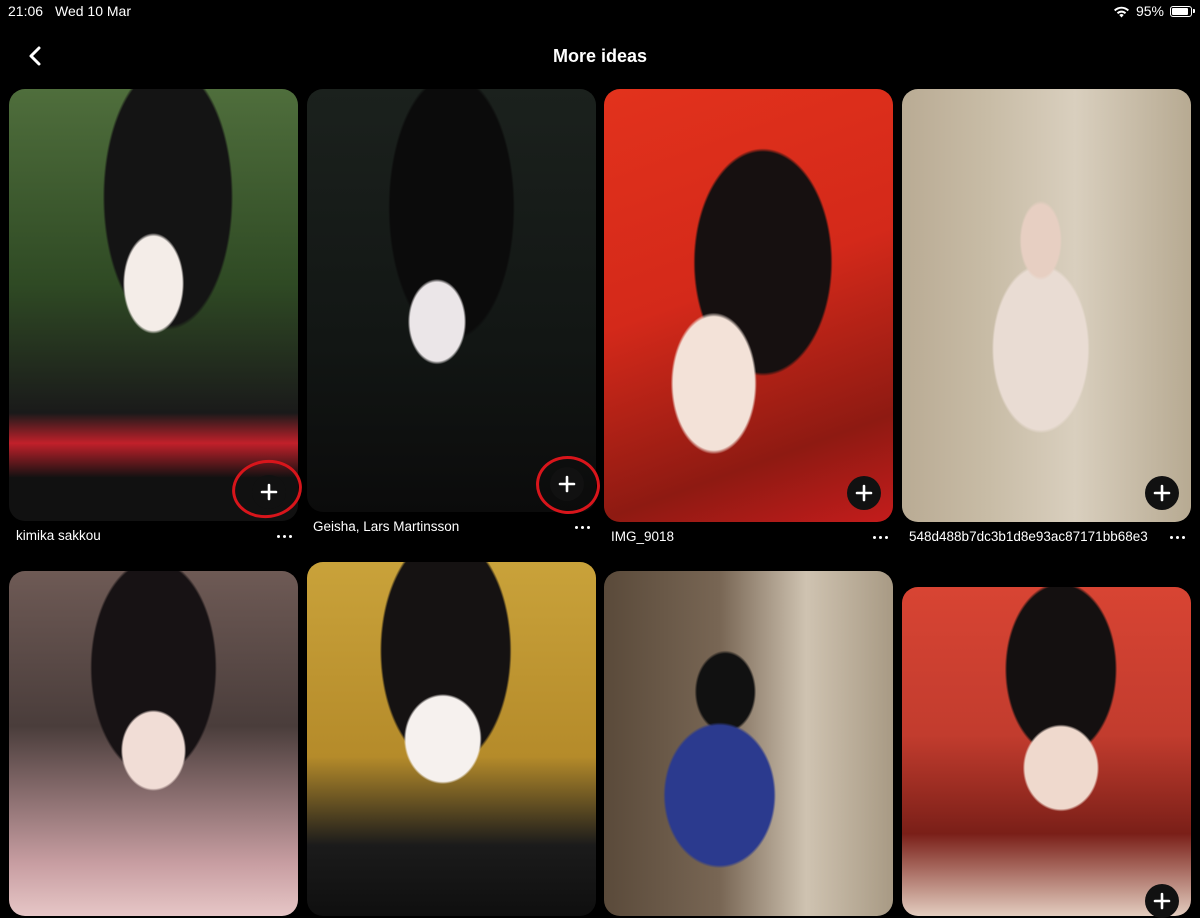 The width and height of the screenshot is (1200, 918). I want to click on battery-percent: 95%, so click(1149, 11).